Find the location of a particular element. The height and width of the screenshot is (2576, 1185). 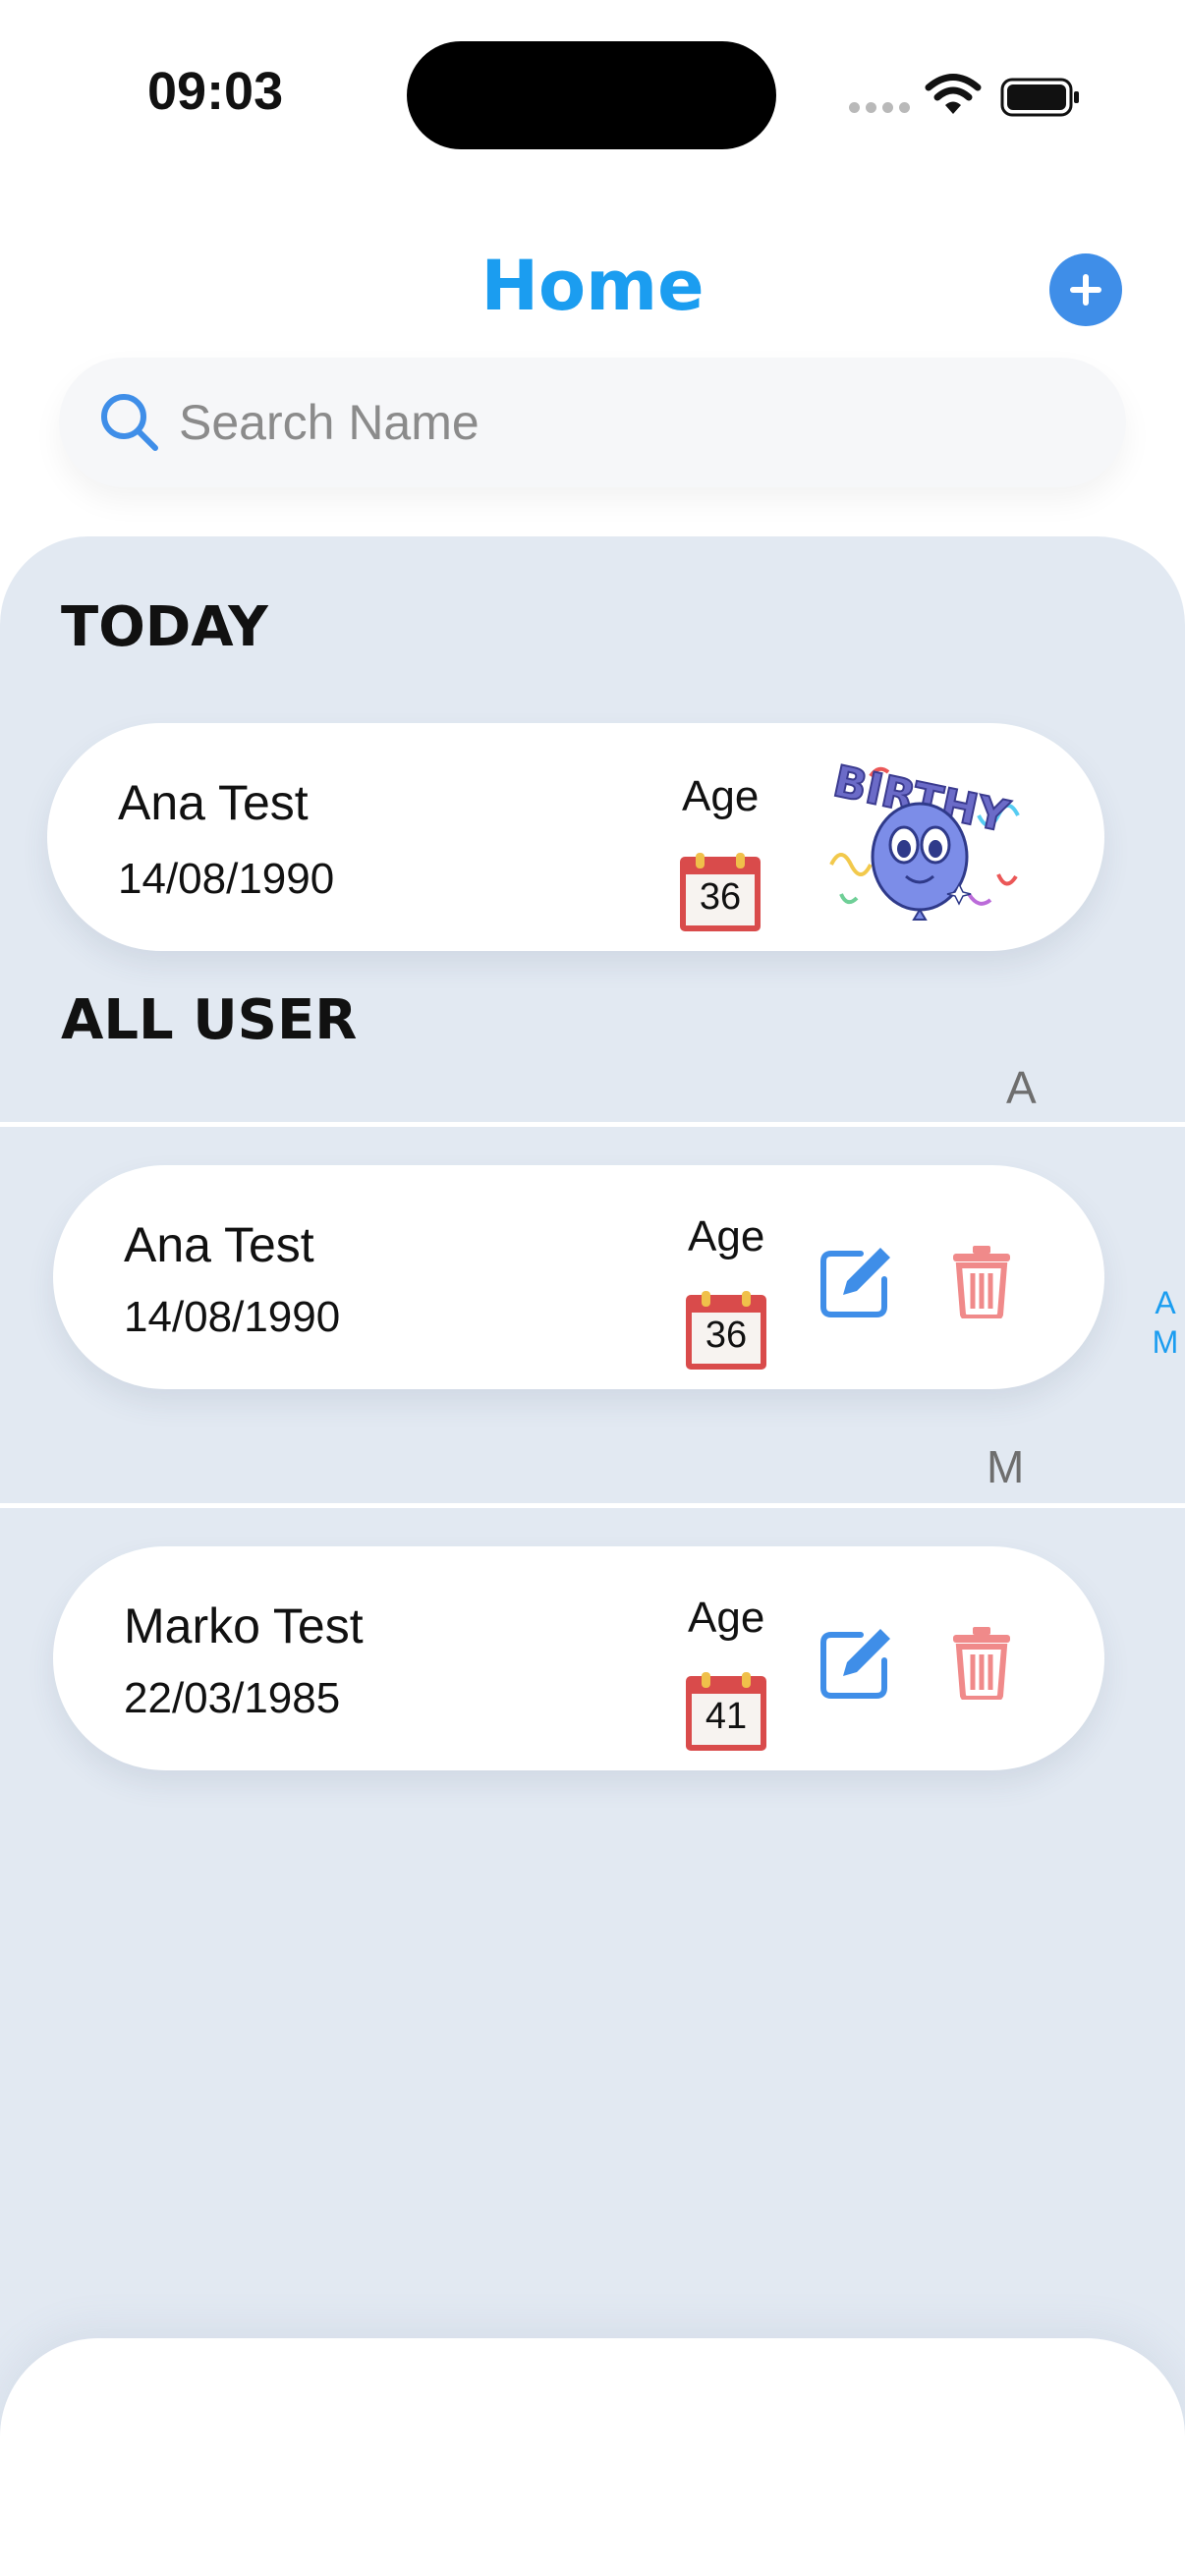

alphabet-index-bar: A M is located at coordinates (1166, 1322).